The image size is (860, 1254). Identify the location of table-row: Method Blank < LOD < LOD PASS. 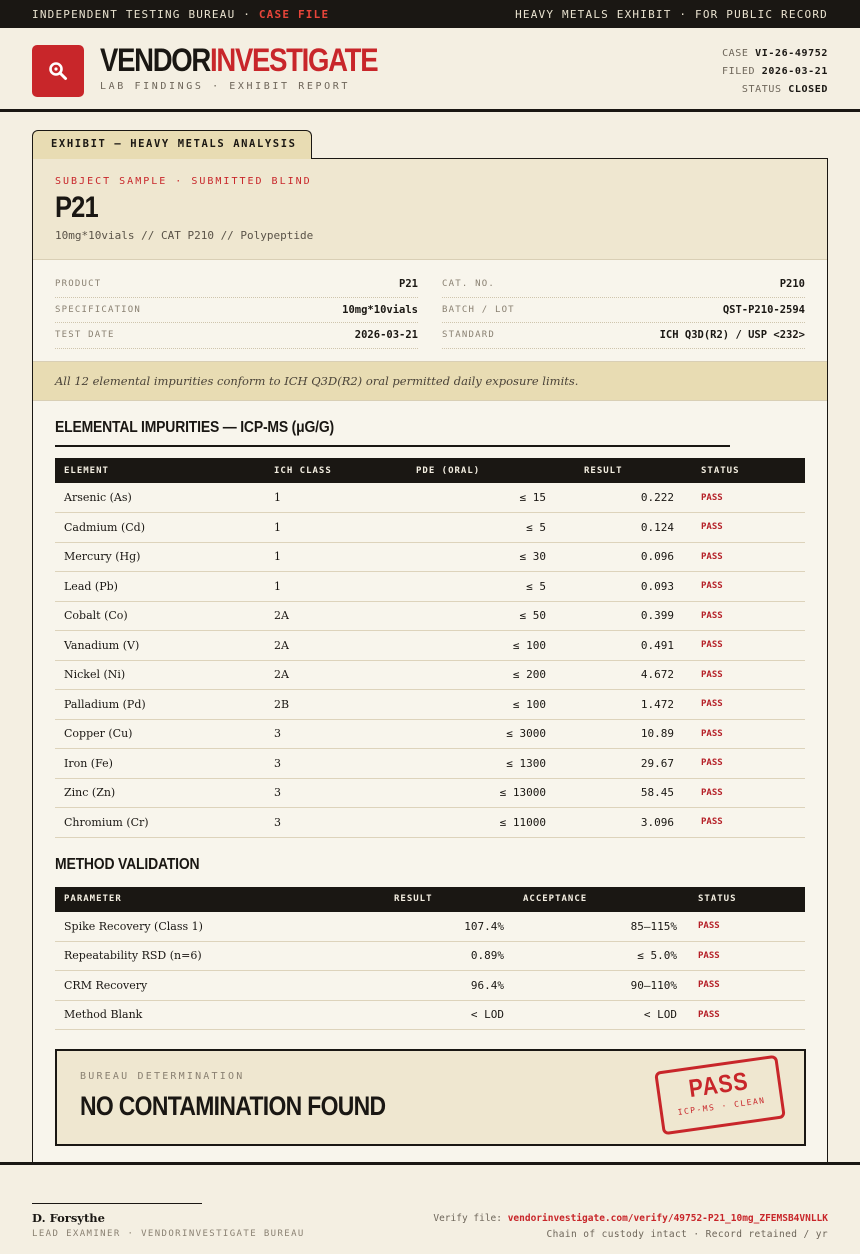
(430, 1015).